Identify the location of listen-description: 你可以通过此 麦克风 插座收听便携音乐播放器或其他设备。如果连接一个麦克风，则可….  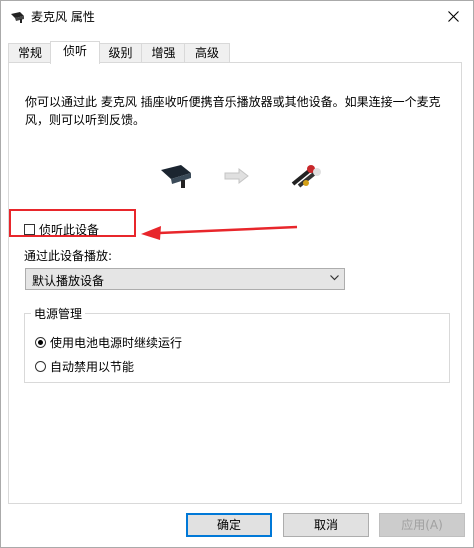
(233, 111).